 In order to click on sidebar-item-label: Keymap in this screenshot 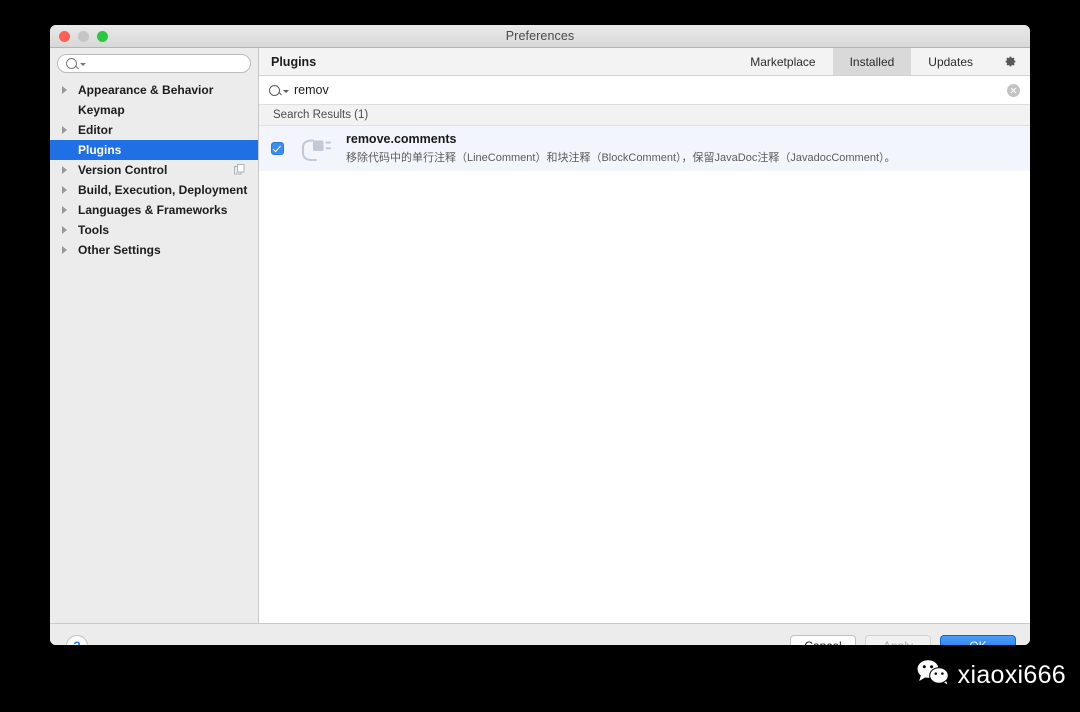, I will do `click(101, 110)`.